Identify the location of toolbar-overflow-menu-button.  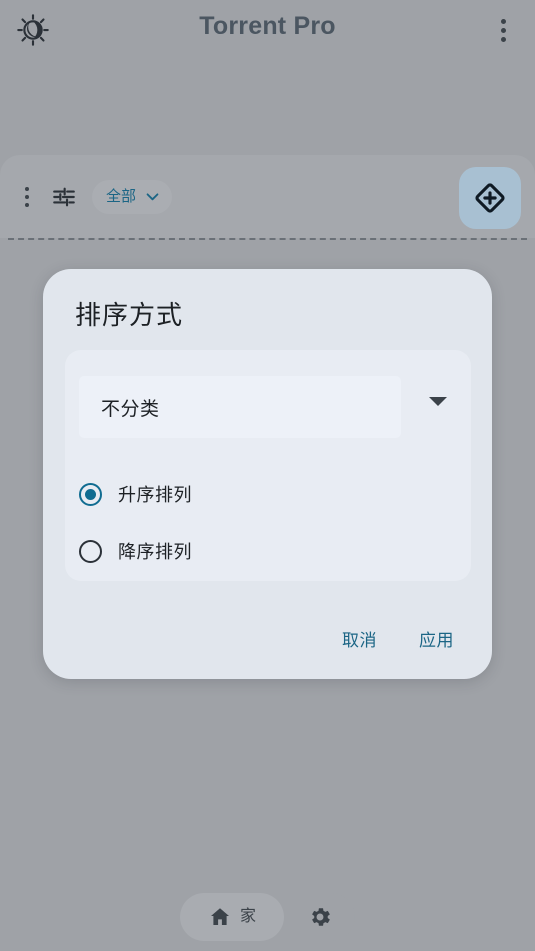
(27, 197).